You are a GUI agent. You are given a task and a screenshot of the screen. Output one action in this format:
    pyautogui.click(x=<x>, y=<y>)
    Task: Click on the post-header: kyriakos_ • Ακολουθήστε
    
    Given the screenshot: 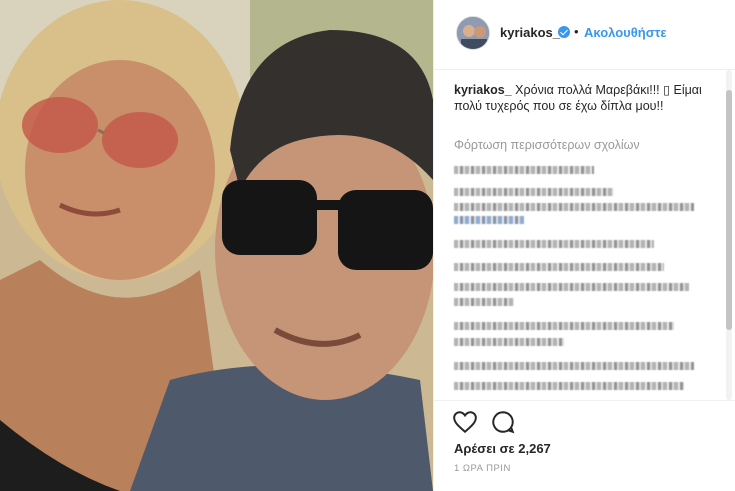 What is the action you would take?
    pyautogui.click(x=584, y=35)
    